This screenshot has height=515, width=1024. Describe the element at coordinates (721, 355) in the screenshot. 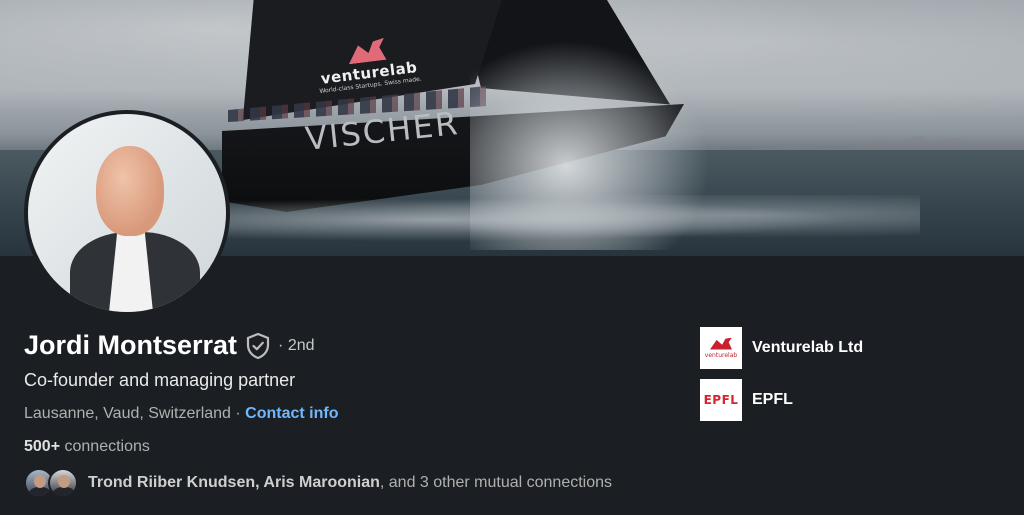

I see `venturelab-logo-text: venturelab` at that location.